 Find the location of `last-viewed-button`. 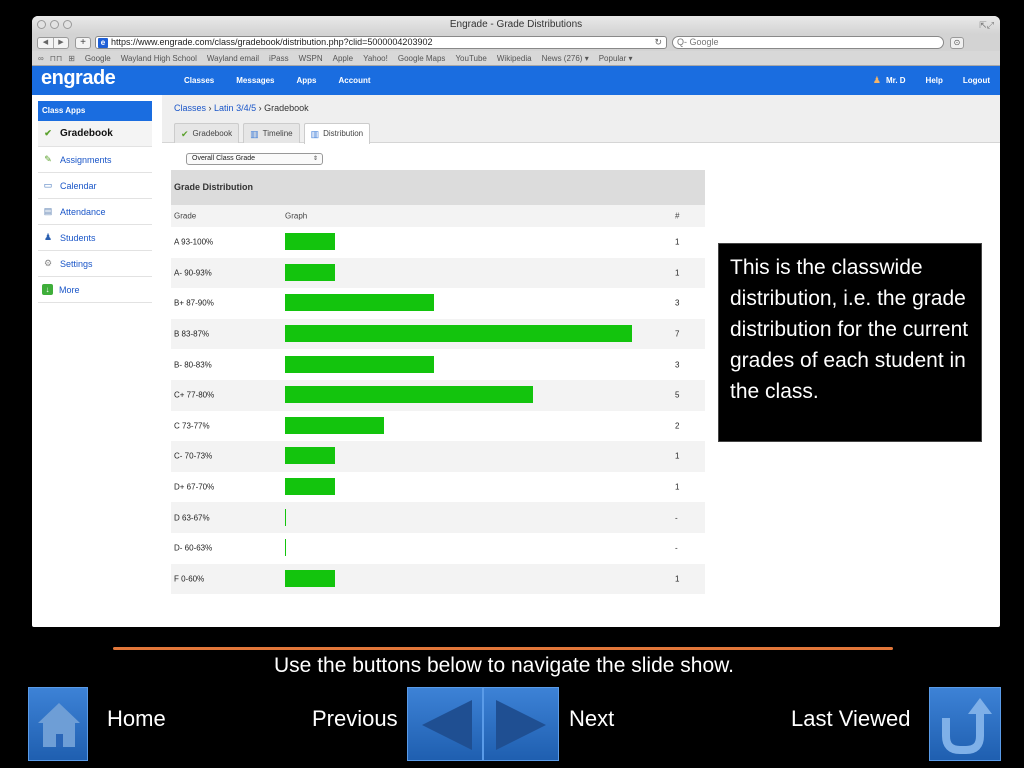

last-viewed-button is located at coordinates (965, 724).